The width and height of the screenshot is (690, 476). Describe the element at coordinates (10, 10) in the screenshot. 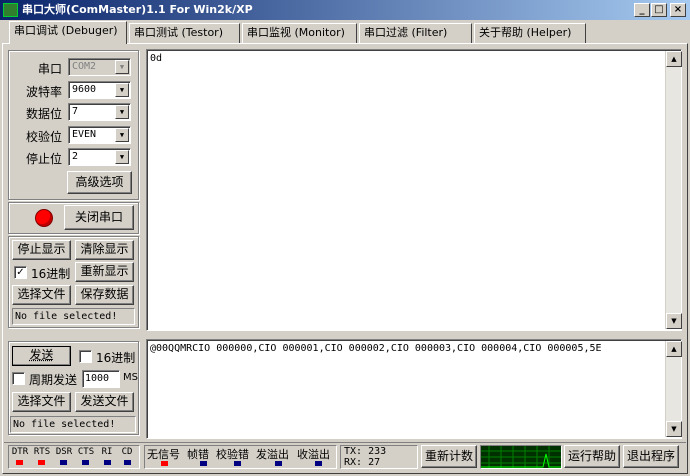

I see `app-icon` at that location.